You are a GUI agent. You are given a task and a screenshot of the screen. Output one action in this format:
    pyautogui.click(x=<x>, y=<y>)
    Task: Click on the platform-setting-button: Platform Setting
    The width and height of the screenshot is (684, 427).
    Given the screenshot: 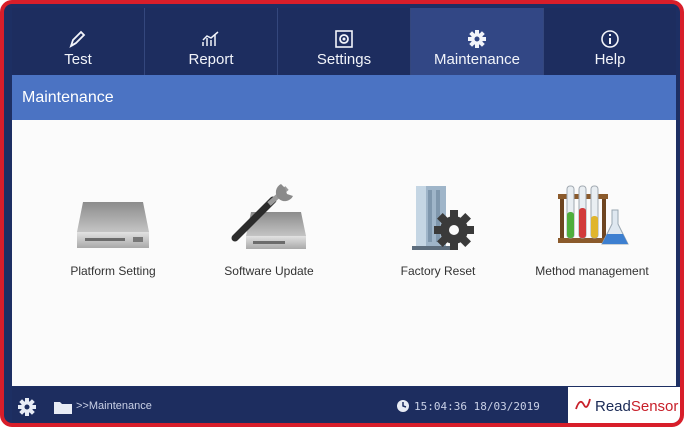 What is the action you would take?
    pyautogui.click(x=113, y=227)
    